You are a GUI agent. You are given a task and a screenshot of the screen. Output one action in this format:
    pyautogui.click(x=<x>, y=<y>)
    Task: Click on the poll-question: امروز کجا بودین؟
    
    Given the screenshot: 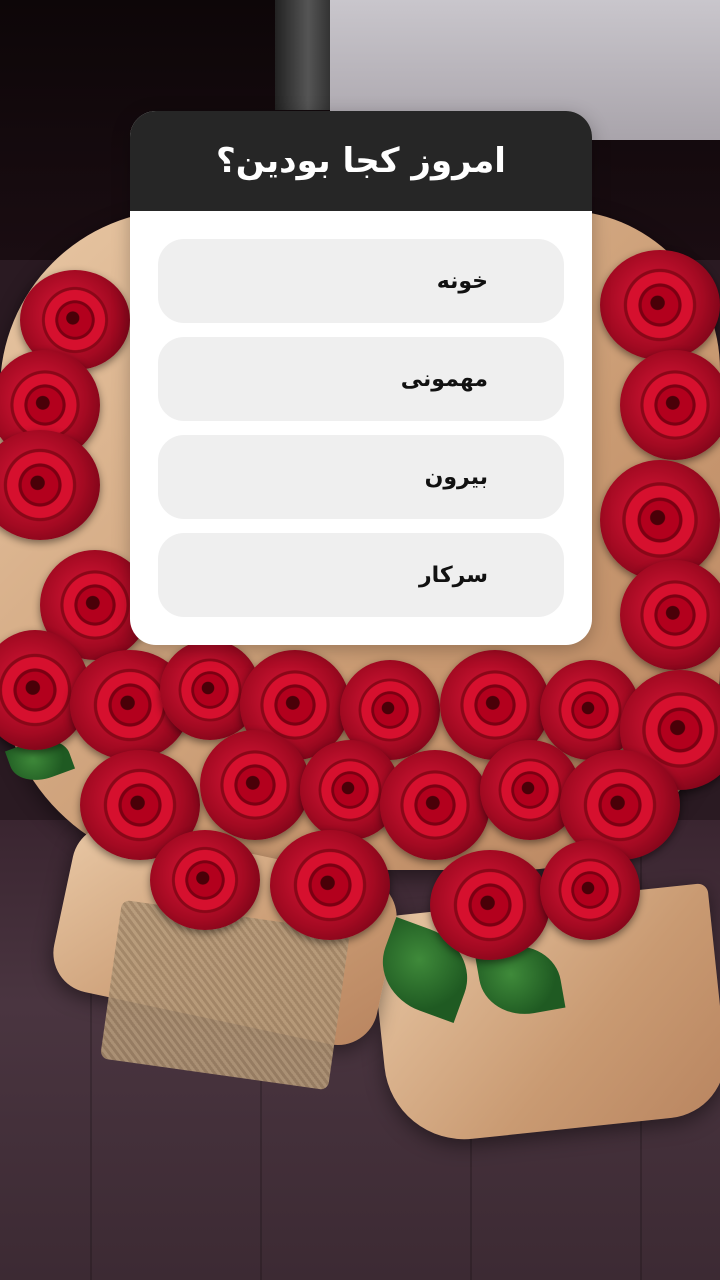 What is the action you would take?
    pyautogui.click(x=361, y=161)
    